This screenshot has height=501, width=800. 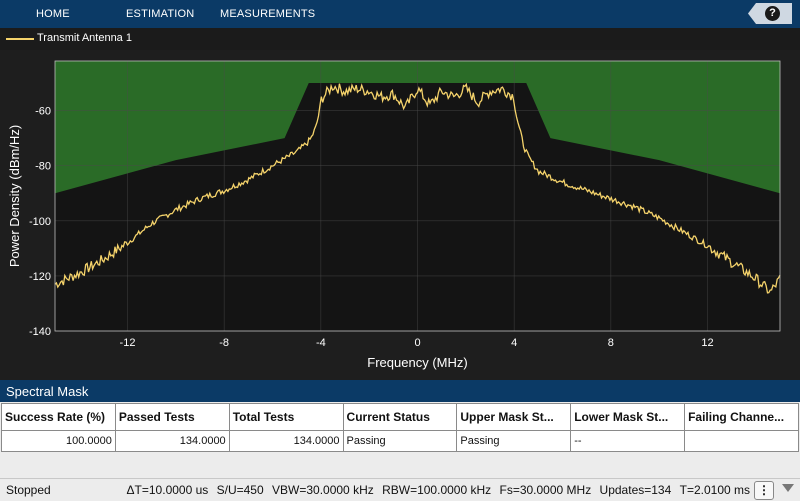 I want to click on legend-swatch, so click(x=20, y=39).